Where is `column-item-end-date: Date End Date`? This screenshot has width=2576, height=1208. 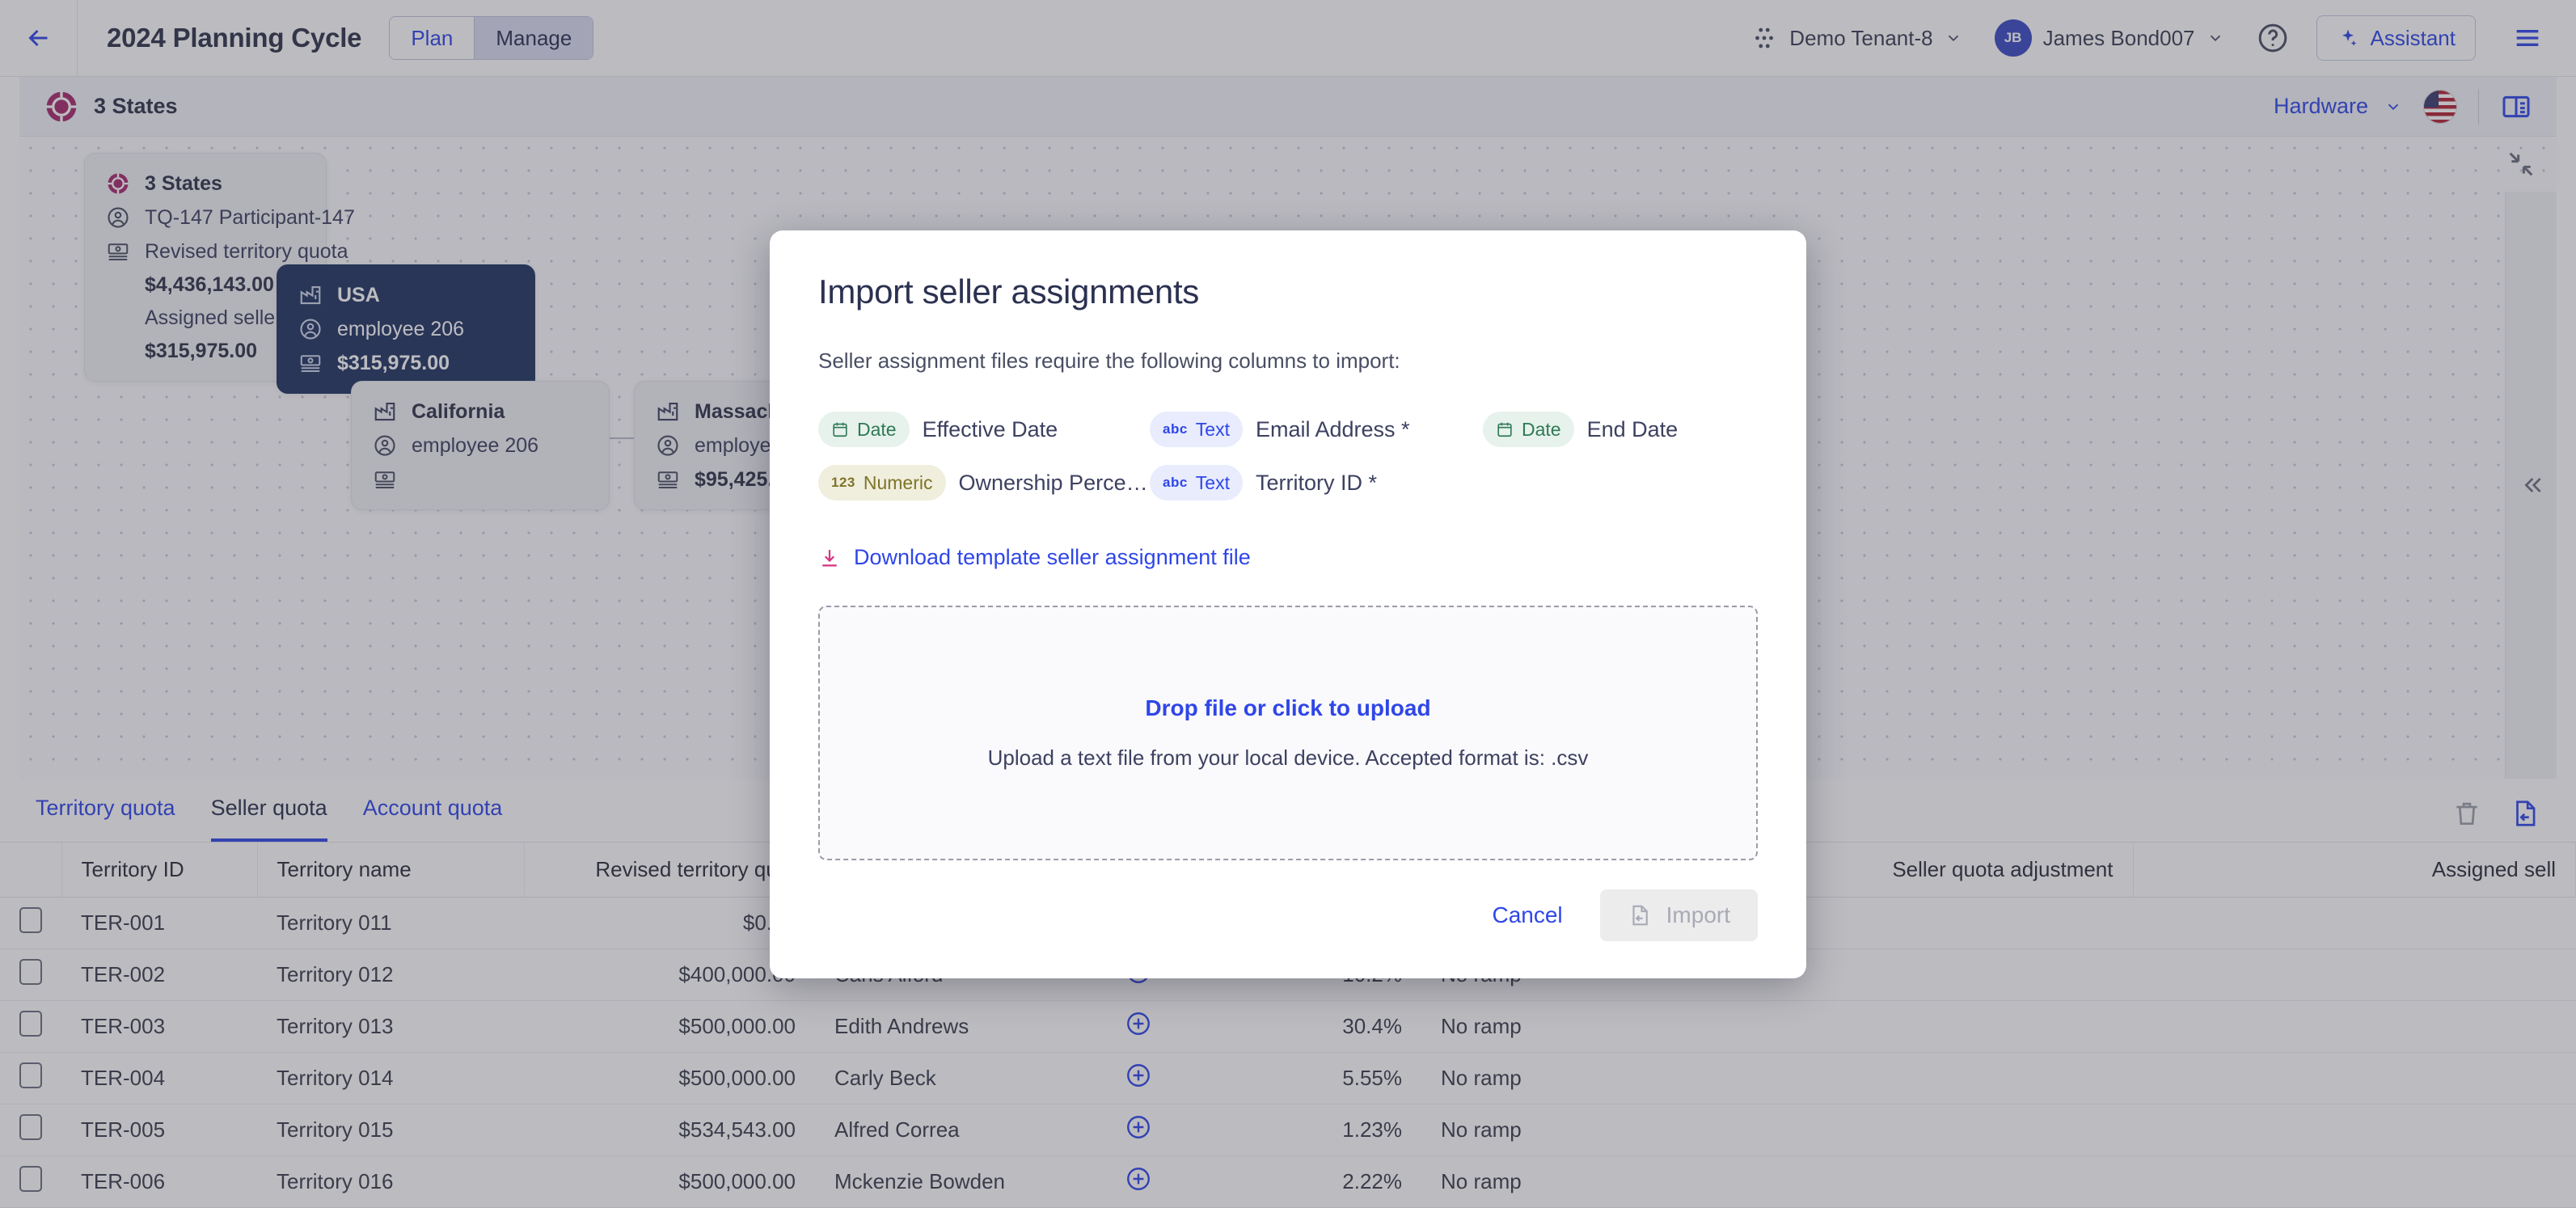
column-item-end-date: Date End Date is located at coordinates (1620, 429).